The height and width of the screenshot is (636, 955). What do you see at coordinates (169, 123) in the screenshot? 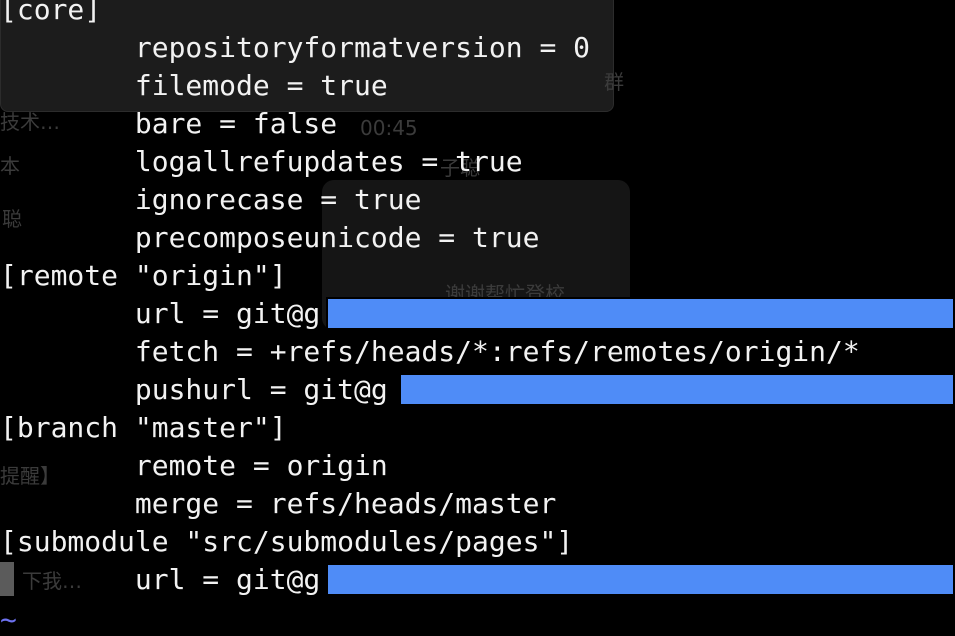
I see `config-line: bare = false` at bounding box center [169, 123].